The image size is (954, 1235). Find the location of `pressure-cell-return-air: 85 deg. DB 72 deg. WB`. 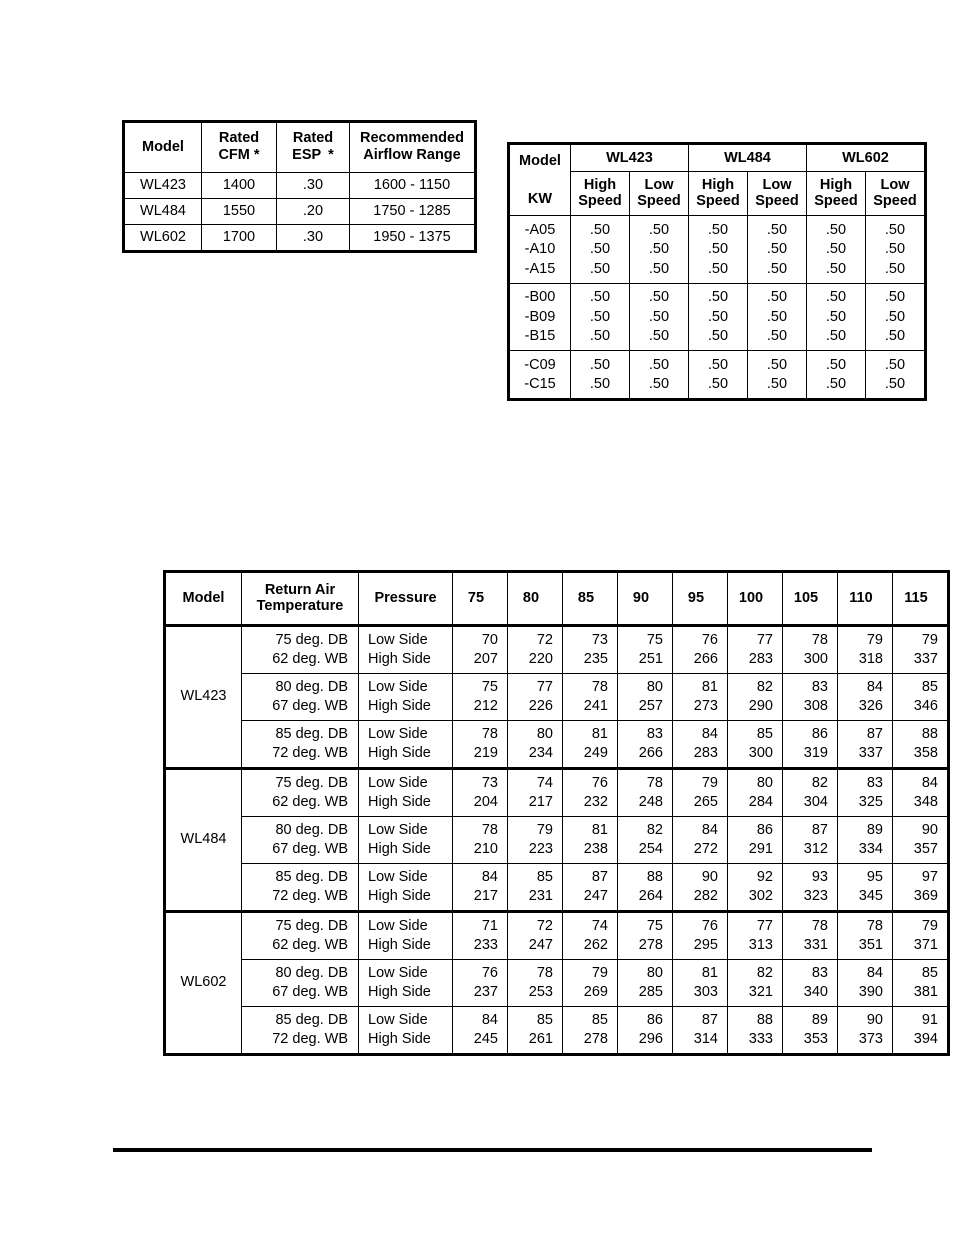

pressure-cell-return-air: 85 deg. DB 72 deg. WB is located at coordinates (300, 887).